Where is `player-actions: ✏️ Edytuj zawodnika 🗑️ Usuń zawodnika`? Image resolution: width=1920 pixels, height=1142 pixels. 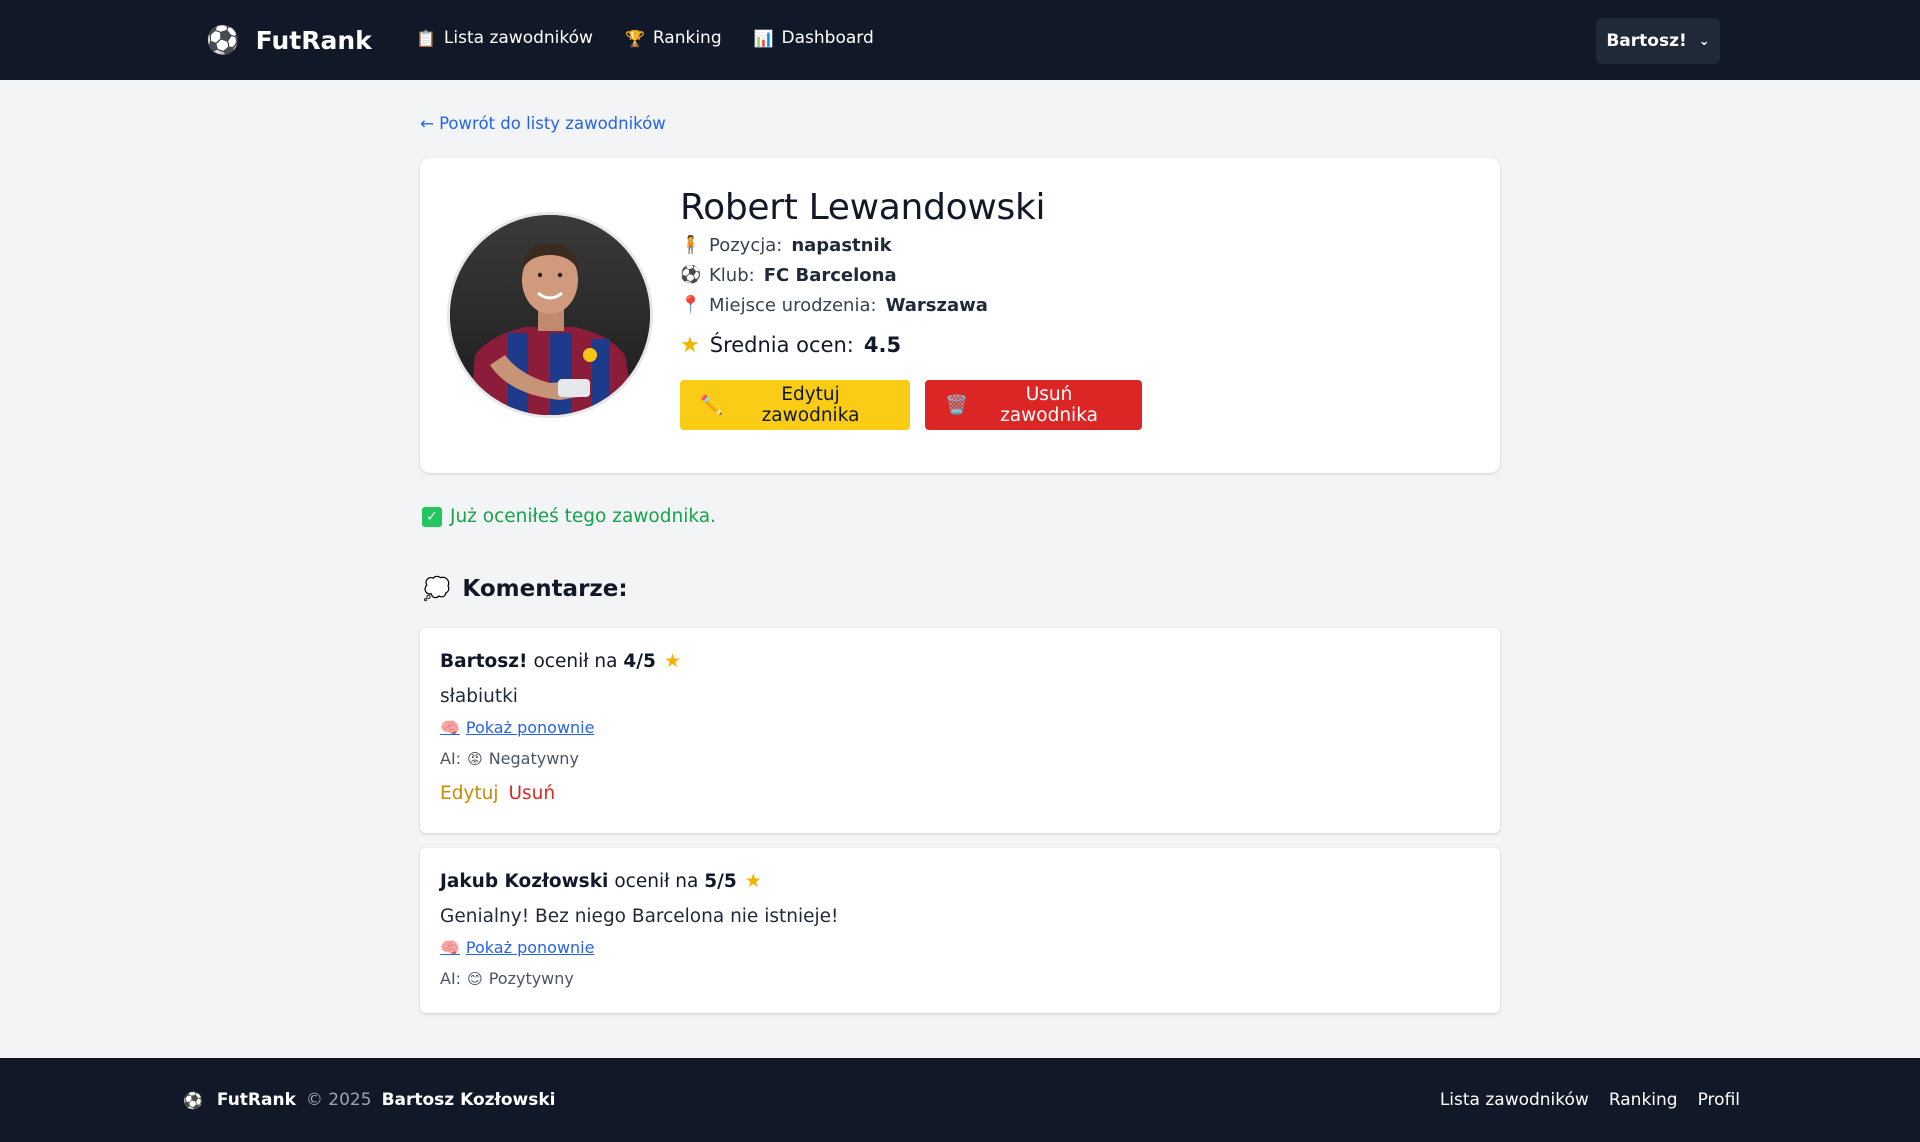
player-actions: ✏️ Edytuj zawodnika 🗑️ Usuń zawodnika is located at coordinates (911, 405).